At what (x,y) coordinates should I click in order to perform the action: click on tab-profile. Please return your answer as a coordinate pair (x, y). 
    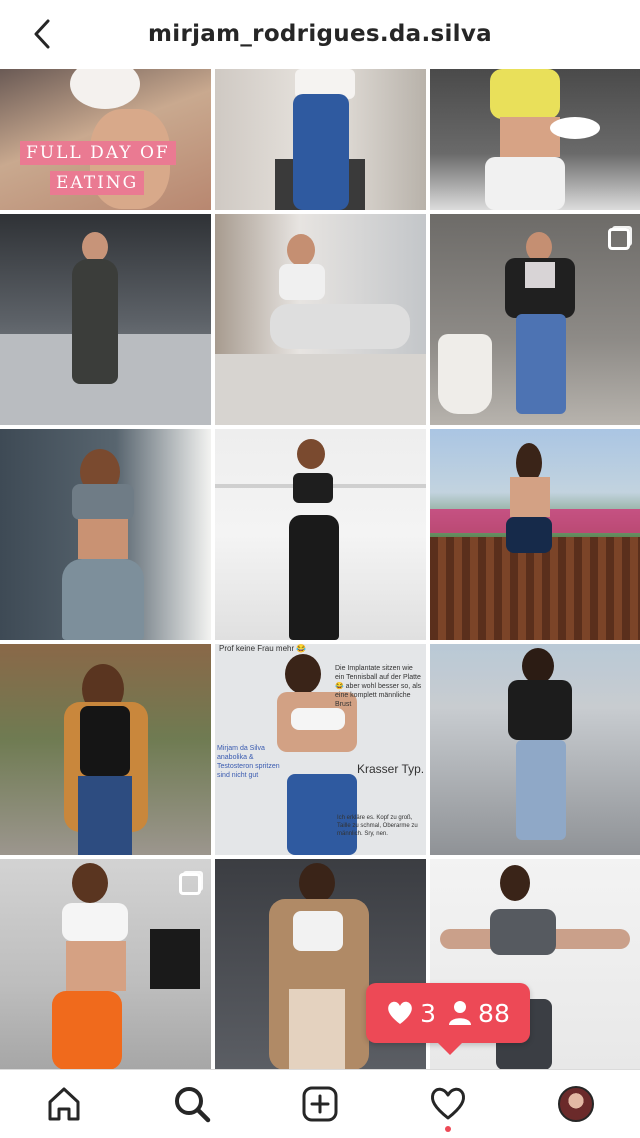
    Looking at the image, I should click on (576, 1104).